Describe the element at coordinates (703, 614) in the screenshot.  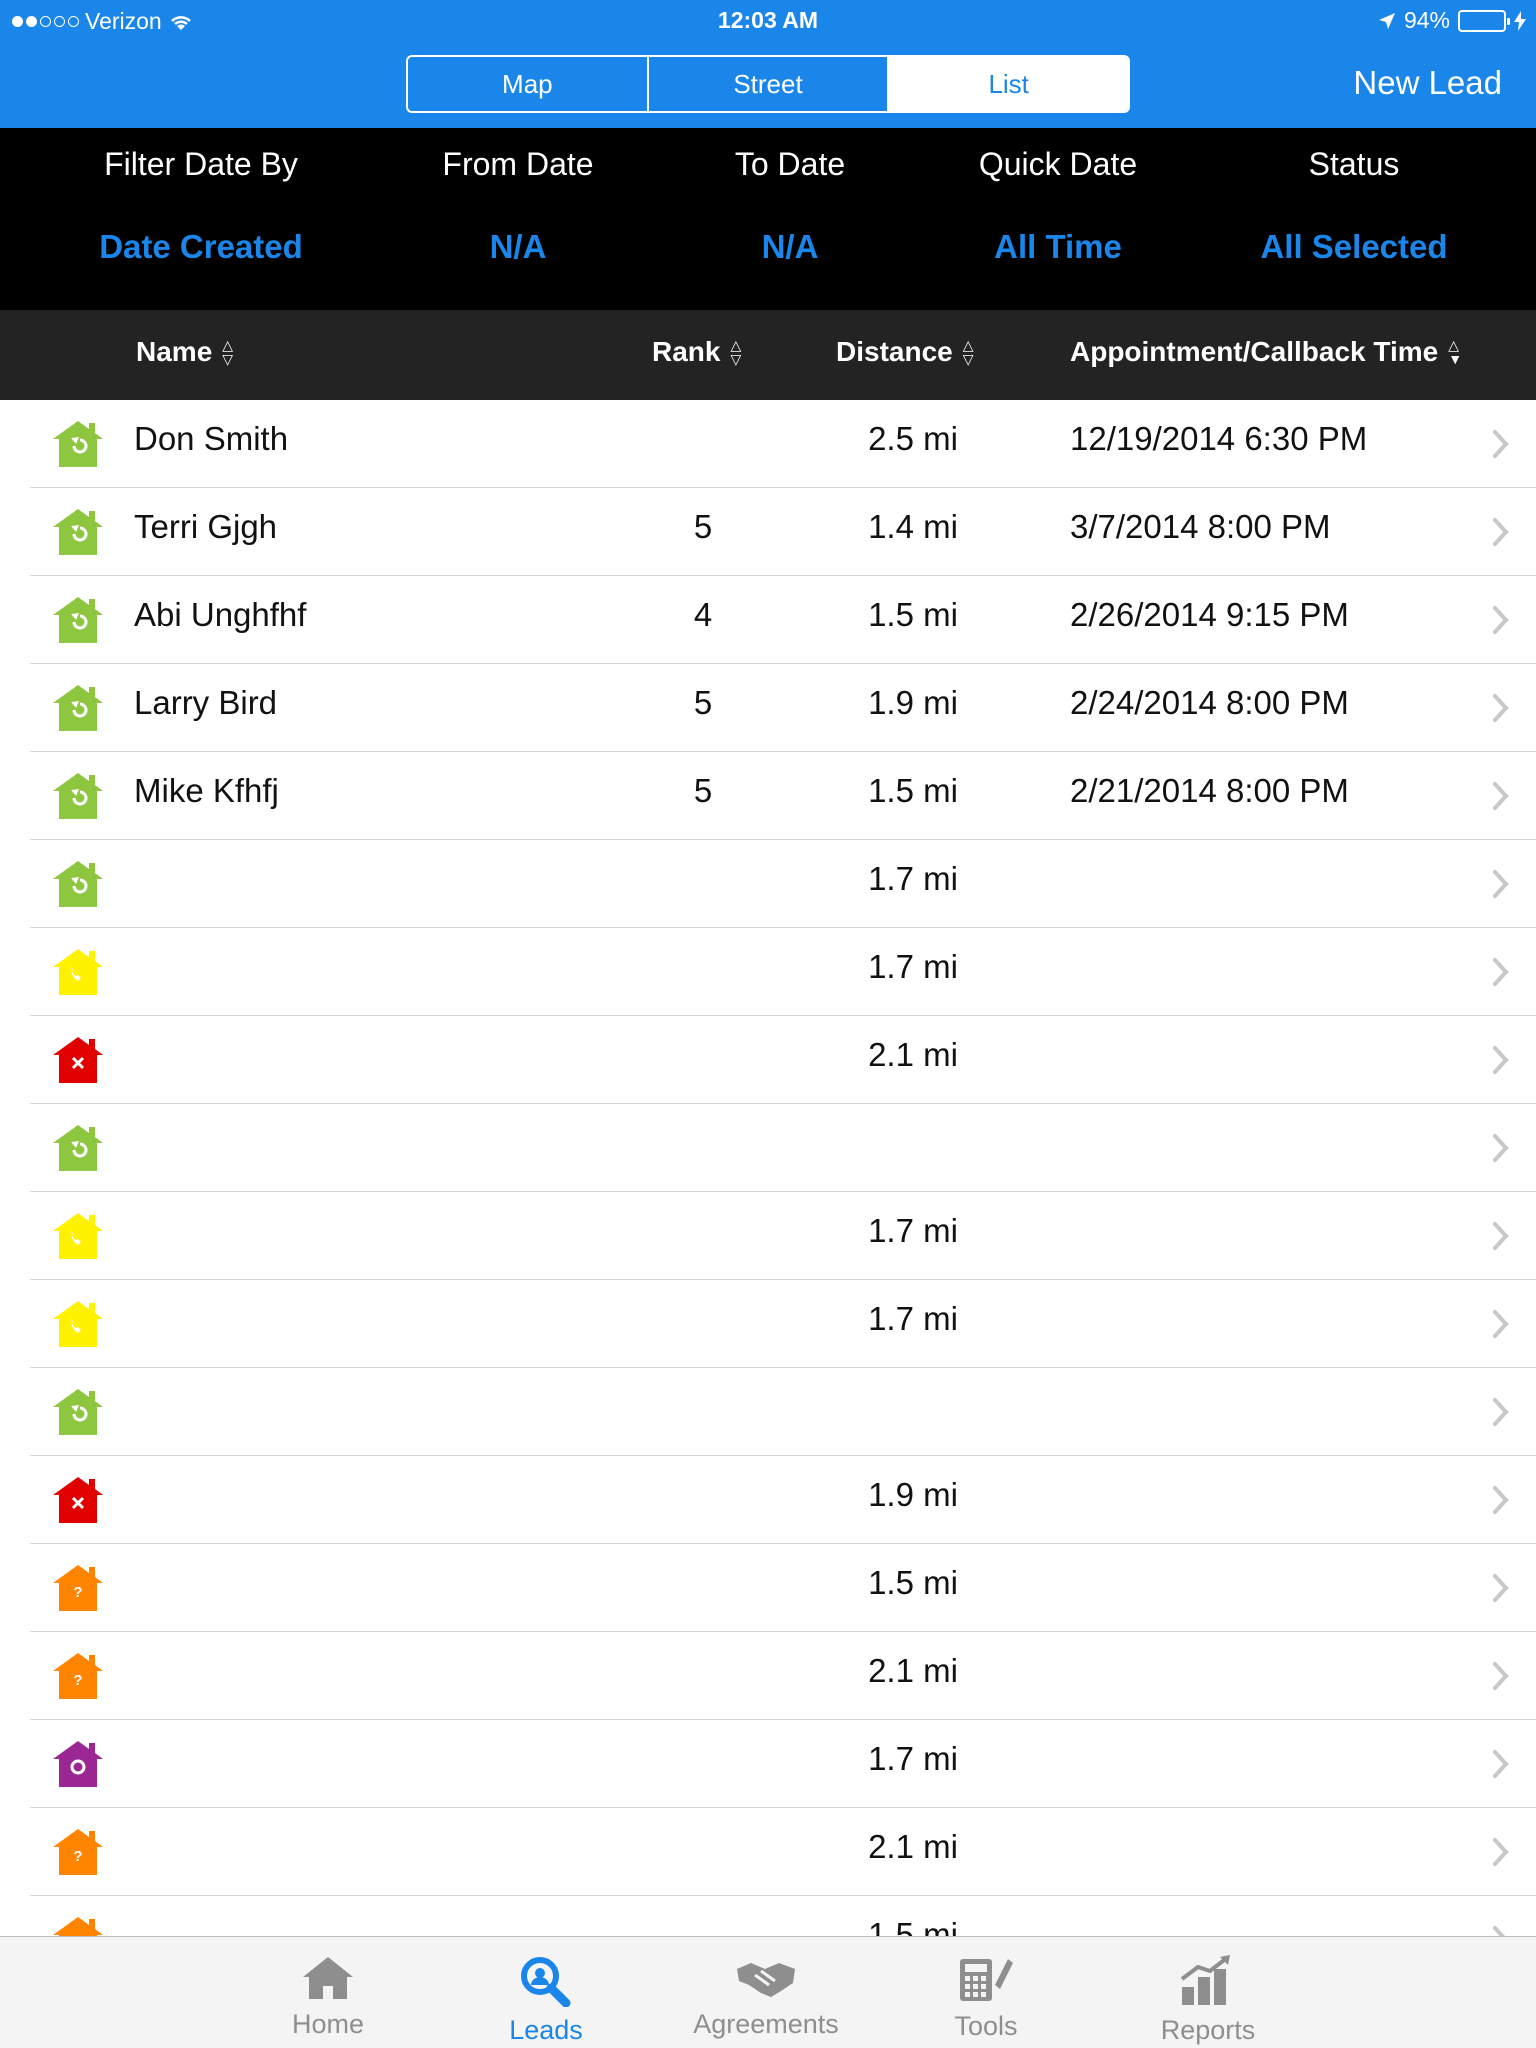
I see `lead-rank: 4` at that location.